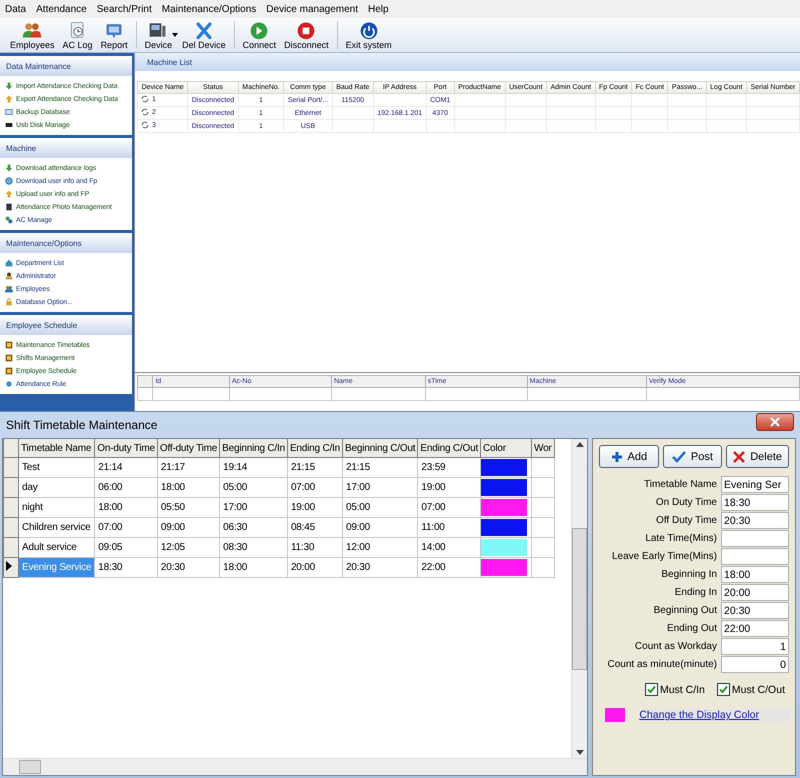 This screenshot has height=778, width=800. What do you see at coordinates (77, 35) in the screenshot?
I see `toolbar-button: AC Log` at bounding box center [77, 35].